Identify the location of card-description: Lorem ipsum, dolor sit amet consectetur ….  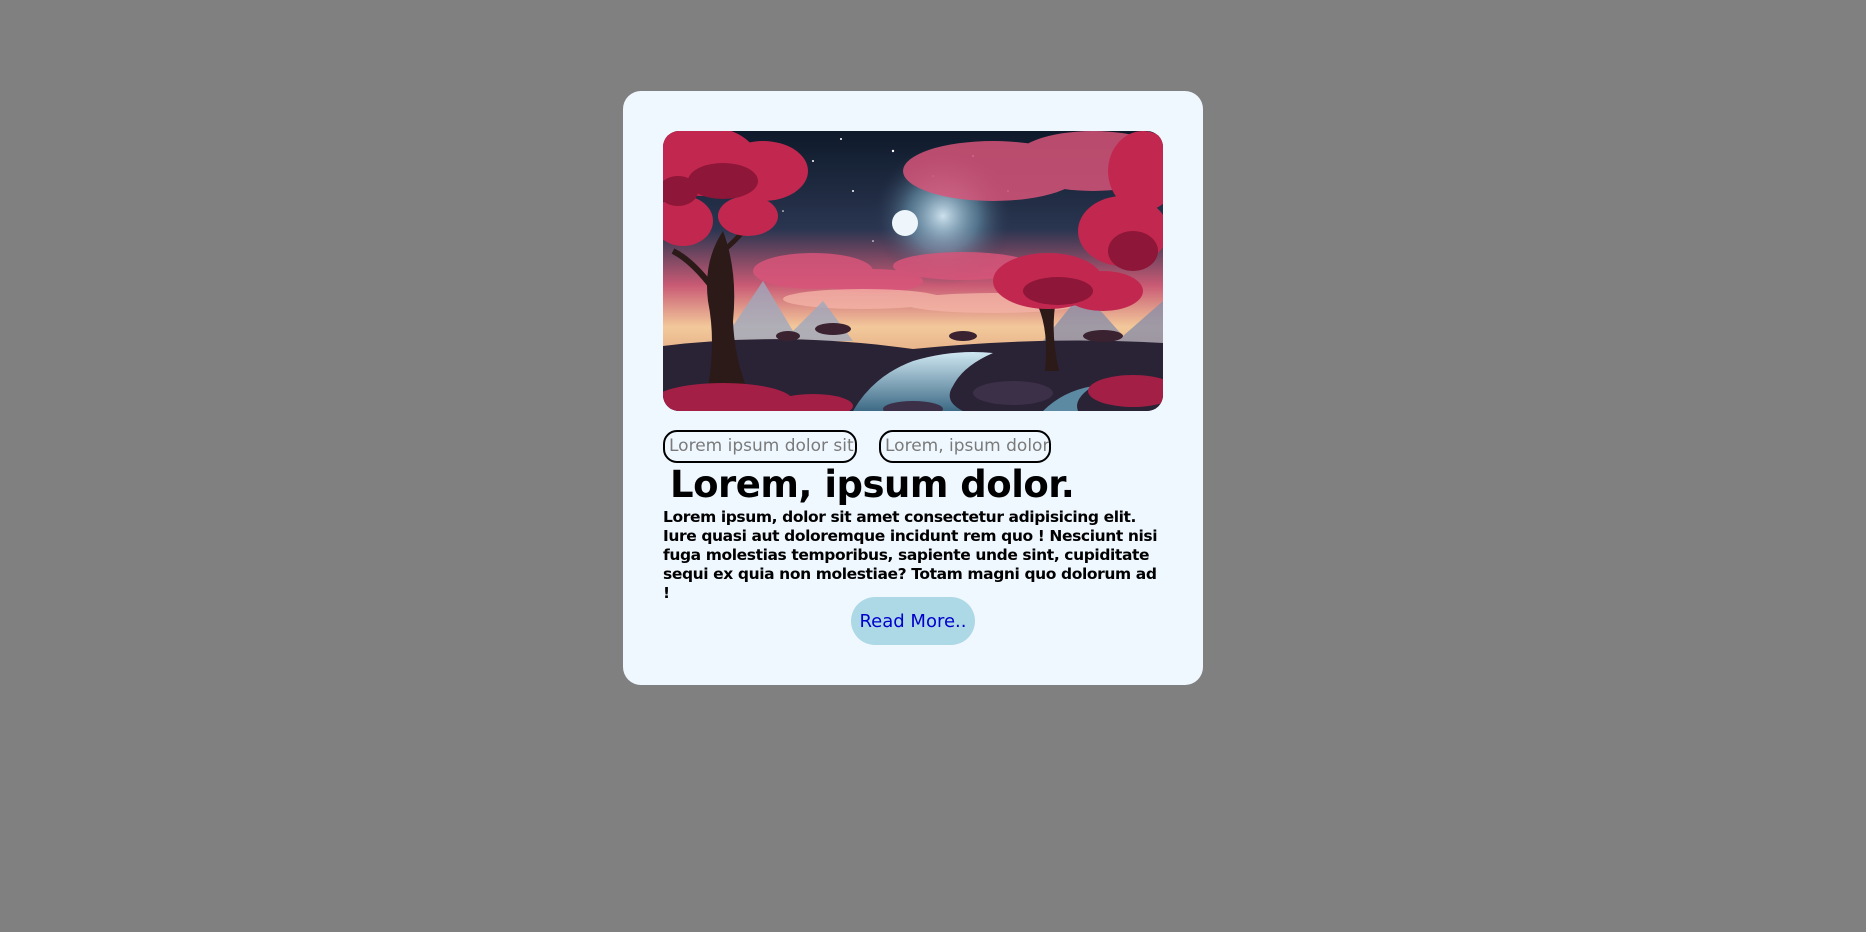
(910, 555).